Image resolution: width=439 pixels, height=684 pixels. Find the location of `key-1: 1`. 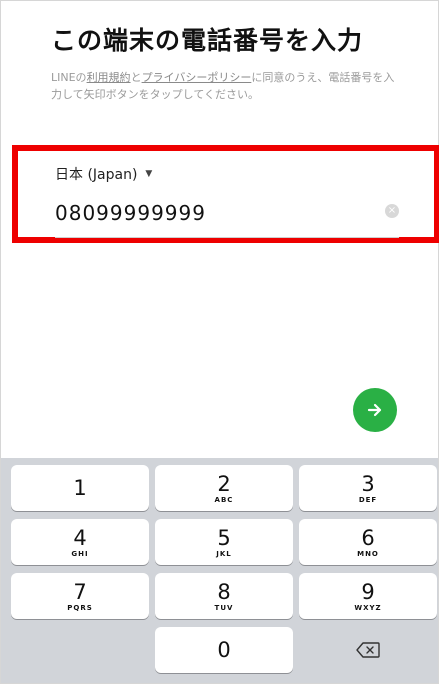

key-1: 1 is located at coordinates (80, 488).